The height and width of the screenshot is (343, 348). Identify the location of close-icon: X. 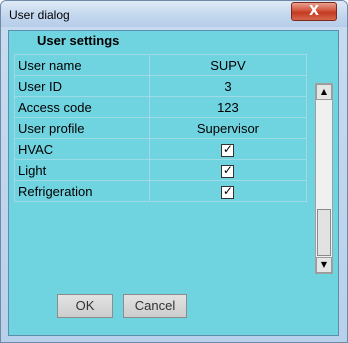
(314, 11).